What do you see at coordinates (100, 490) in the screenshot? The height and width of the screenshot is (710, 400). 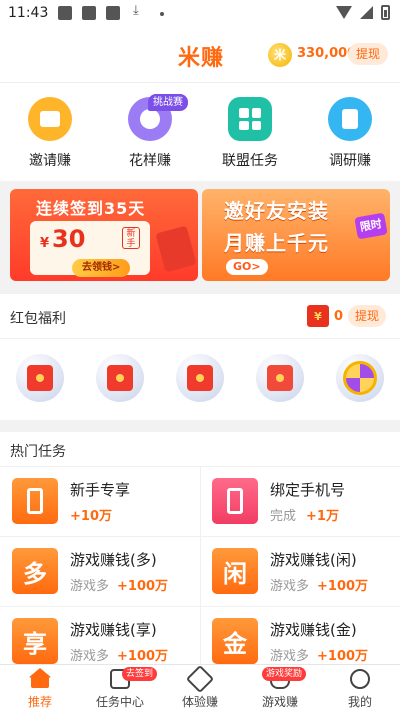 I see `task-name: 新手专享` at bounding box center [100, 490].